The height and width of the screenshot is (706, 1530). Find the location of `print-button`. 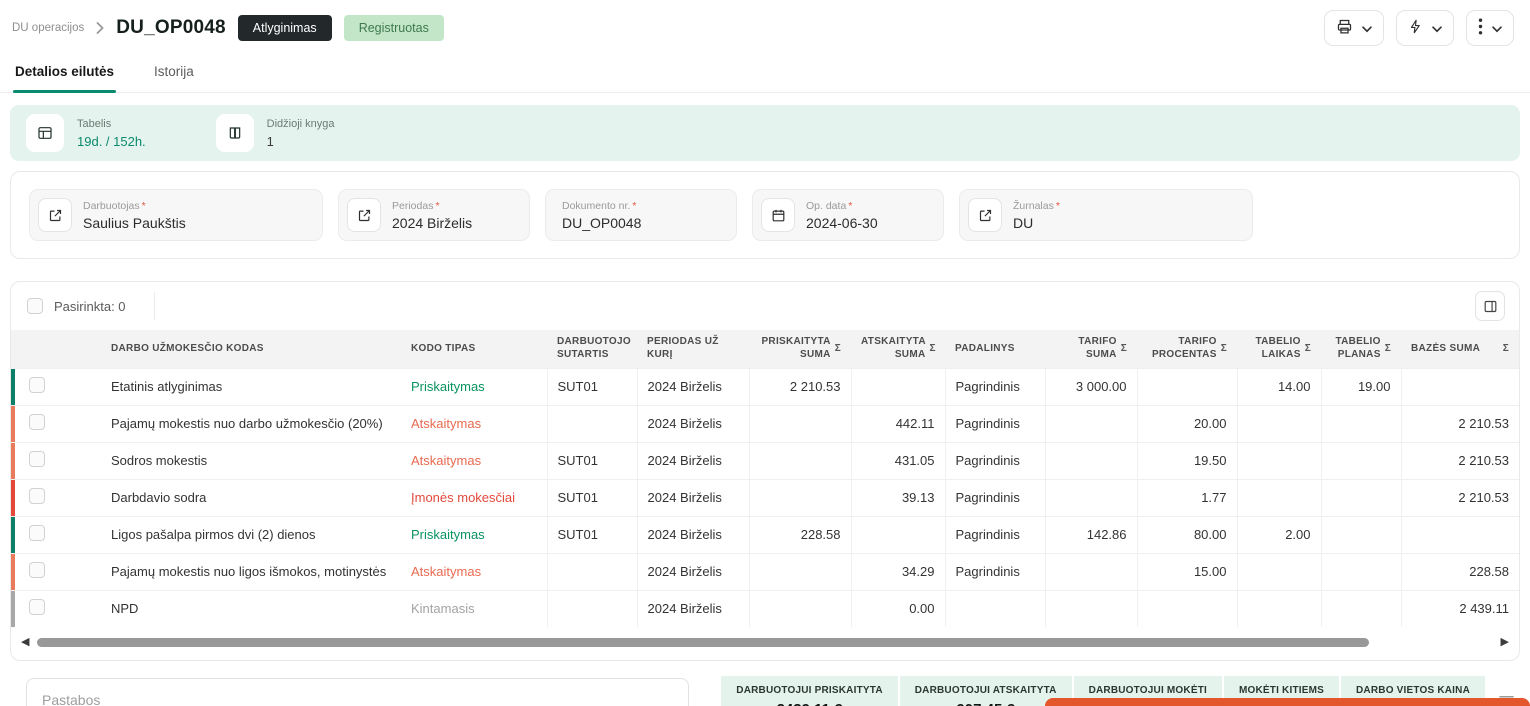

print-button is located at coordinates (1354, 28).